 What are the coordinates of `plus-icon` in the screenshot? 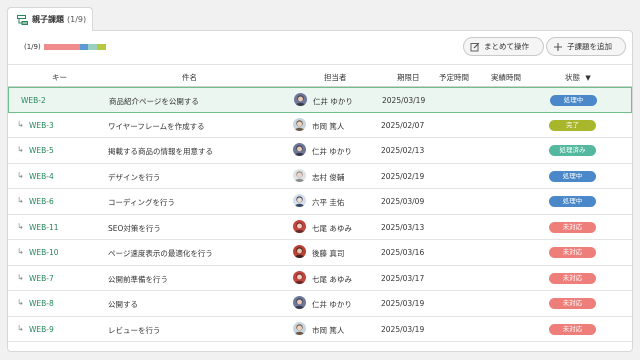 It's located at (558, 46).